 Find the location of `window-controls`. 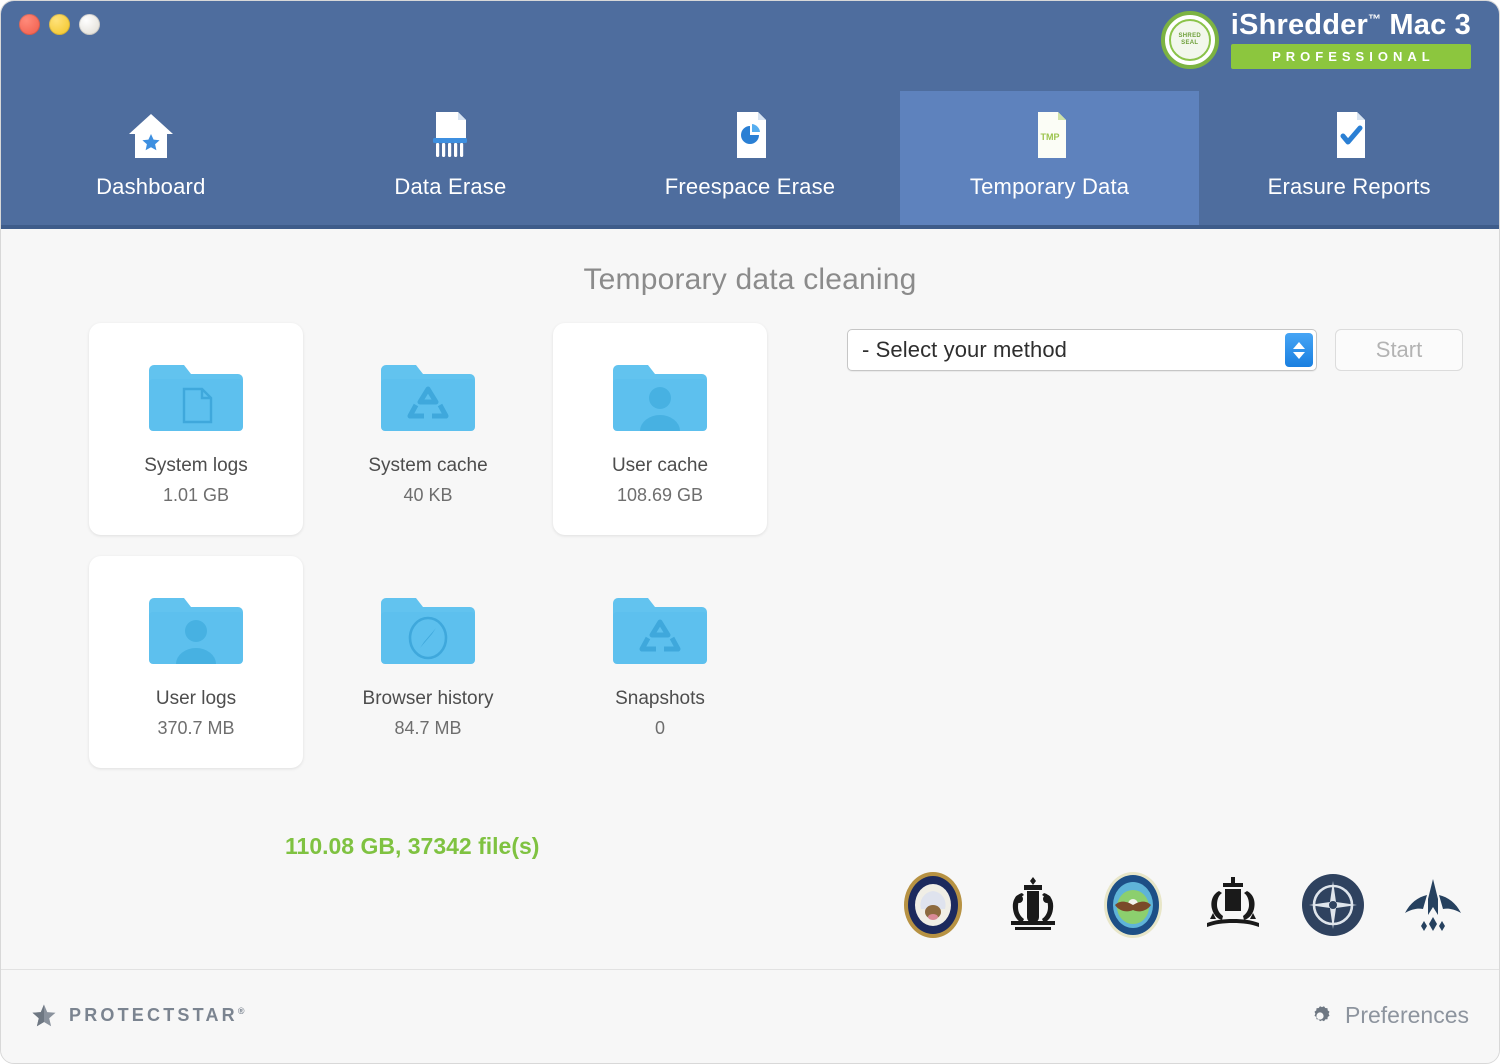

window-controls is located at coordinates (59, 24).